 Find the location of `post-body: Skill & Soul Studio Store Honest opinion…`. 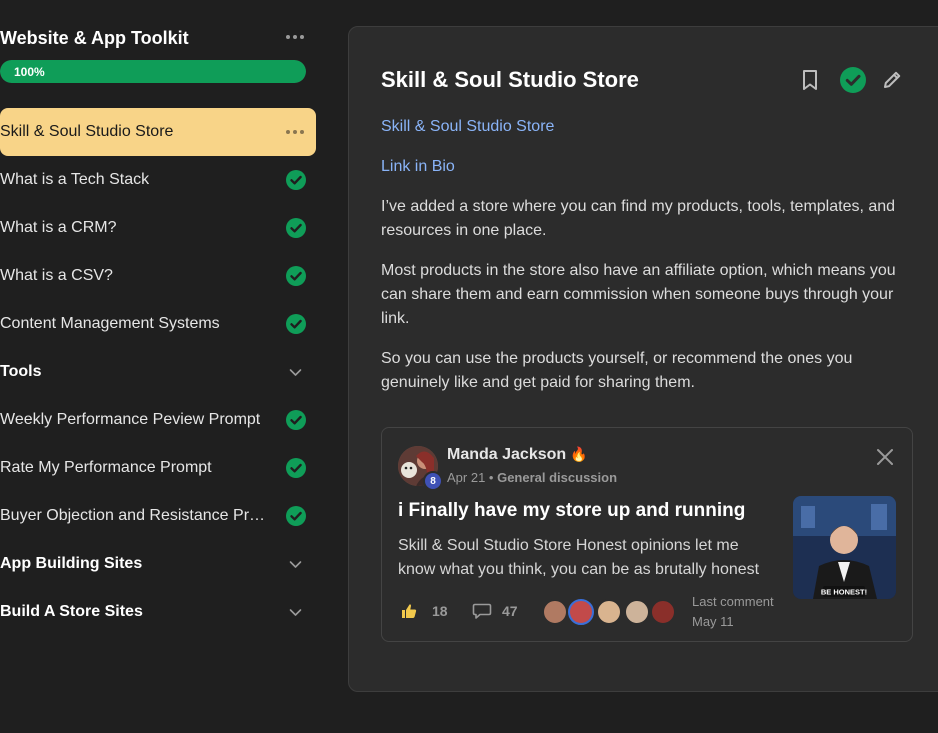

post-body: Skill & Soul Studio Store Honest opinion… is located at coordinates (579, 557).